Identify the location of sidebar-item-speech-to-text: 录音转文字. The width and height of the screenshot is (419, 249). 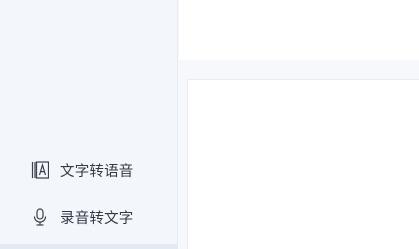
(82, 217).